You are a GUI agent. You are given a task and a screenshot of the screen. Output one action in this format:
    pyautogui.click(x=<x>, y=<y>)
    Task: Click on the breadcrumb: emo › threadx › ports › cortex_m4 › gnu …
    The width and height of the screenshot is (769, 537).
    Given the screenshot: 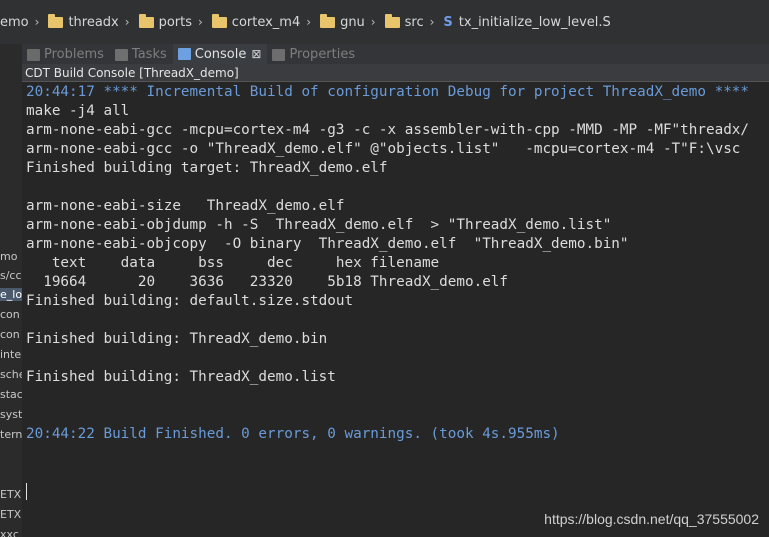 What is the action you would take?
    pyautogui.click(x=384, y=22)
    